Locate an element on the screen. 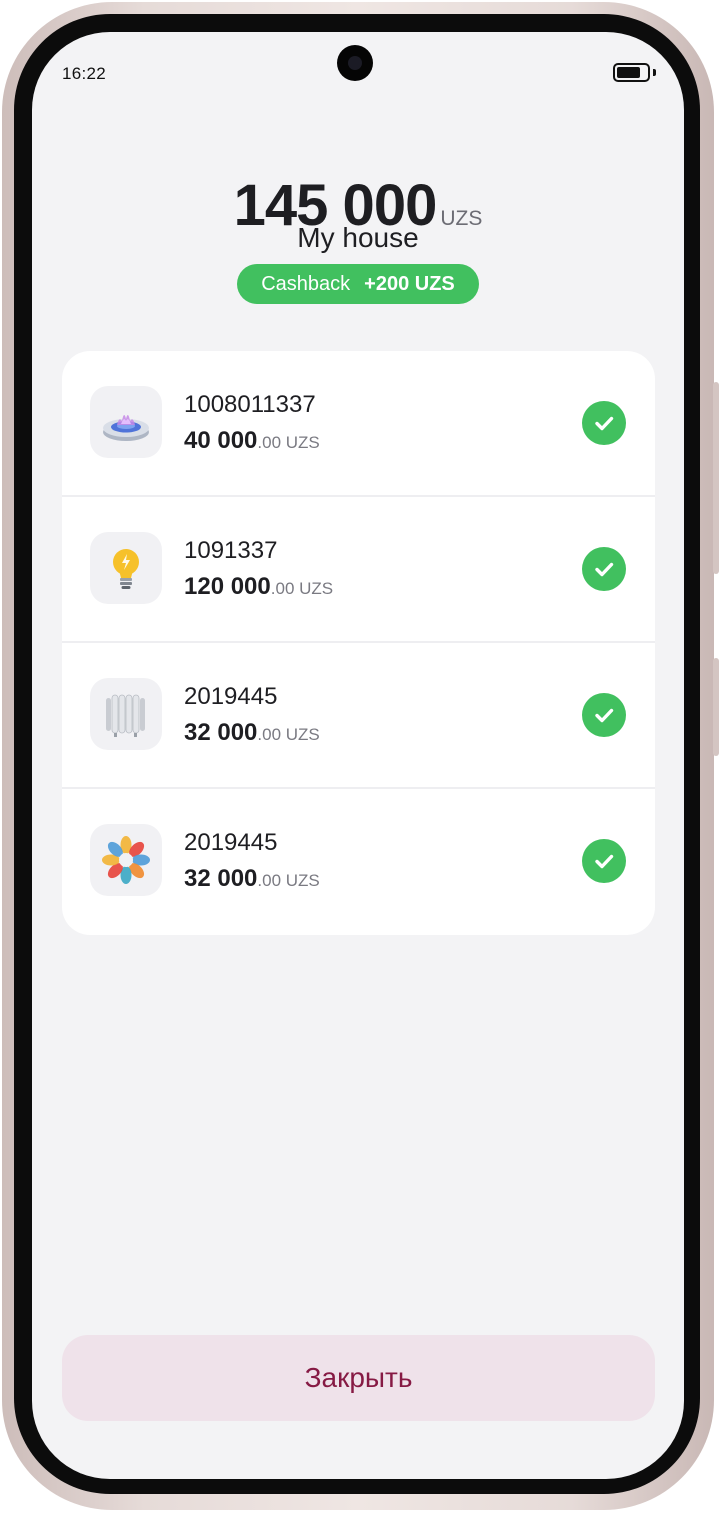 This screenshot has height=1515, width=721. page-title: My house is located at coordinates (358, 237).